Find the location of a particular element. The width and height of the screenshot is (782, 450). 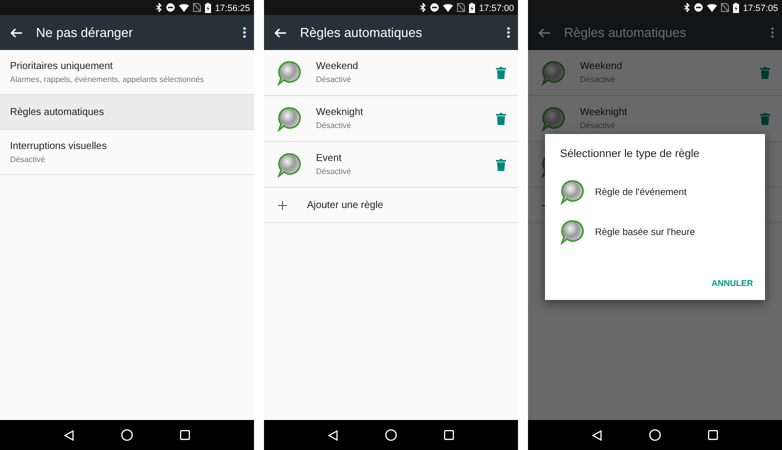

rule-type-option: Règle basée sur l'heure is located at coordinates (655, 232).